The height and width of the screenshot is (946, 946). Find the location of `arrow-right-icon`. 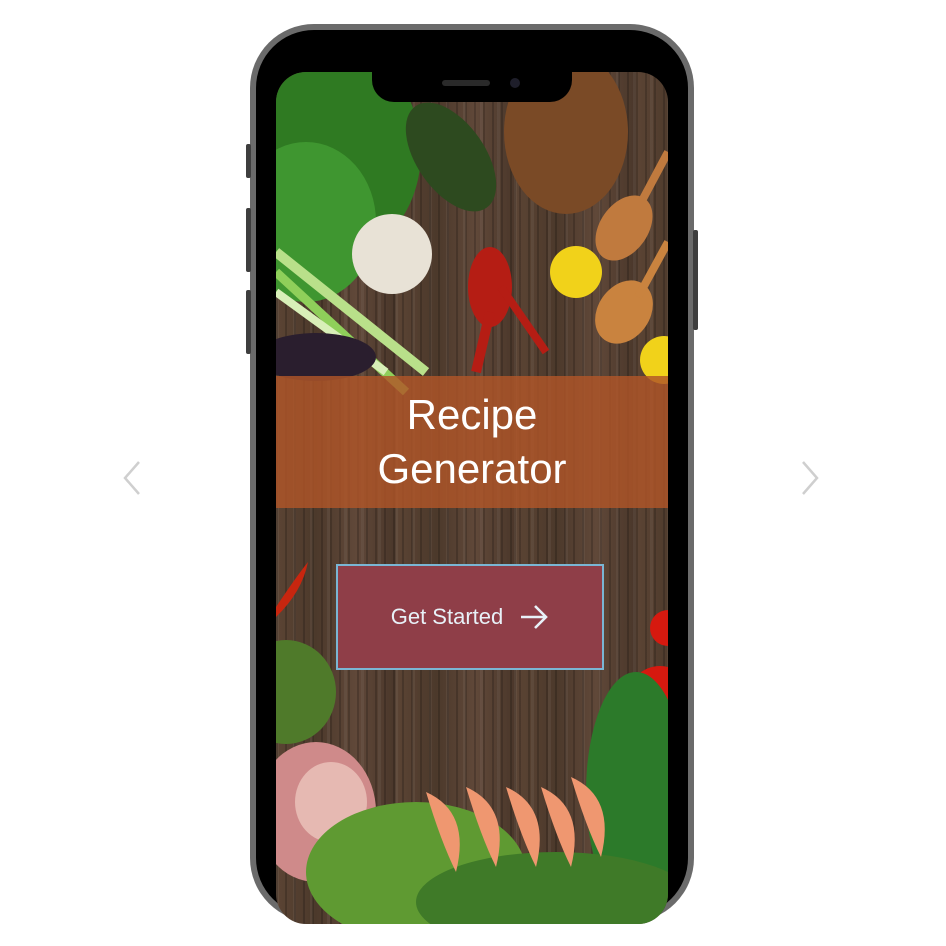

arrow-right-icon is located at coordinates (535, 617).